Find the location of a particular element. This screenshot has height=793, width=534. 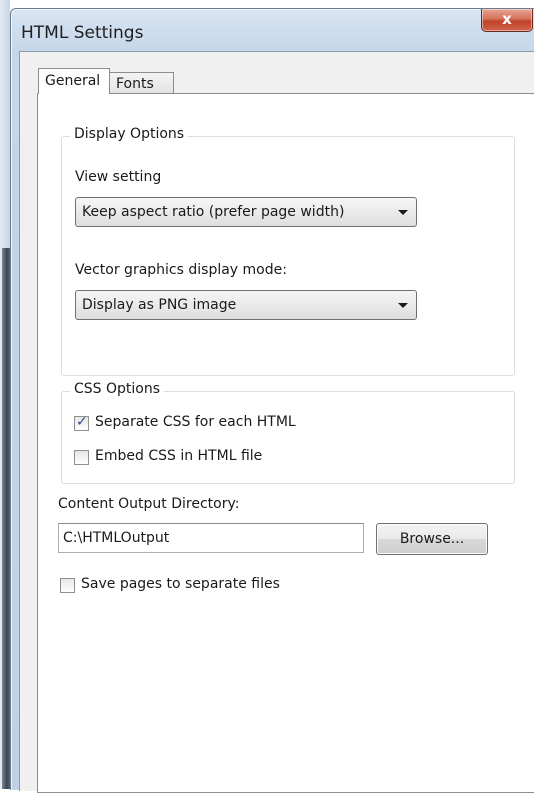

tab-general: General is located at coordinates (74, 81).